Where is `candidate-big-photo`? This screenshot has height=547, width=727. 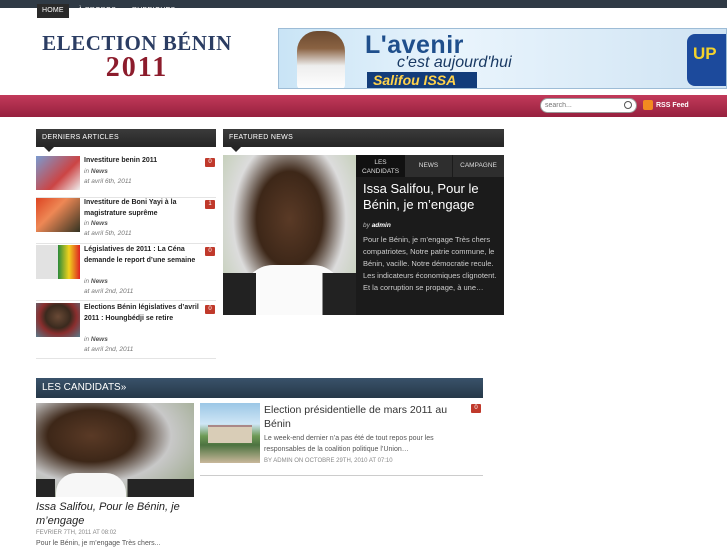 candidate-big-photo is located at coordinates (115, 450).